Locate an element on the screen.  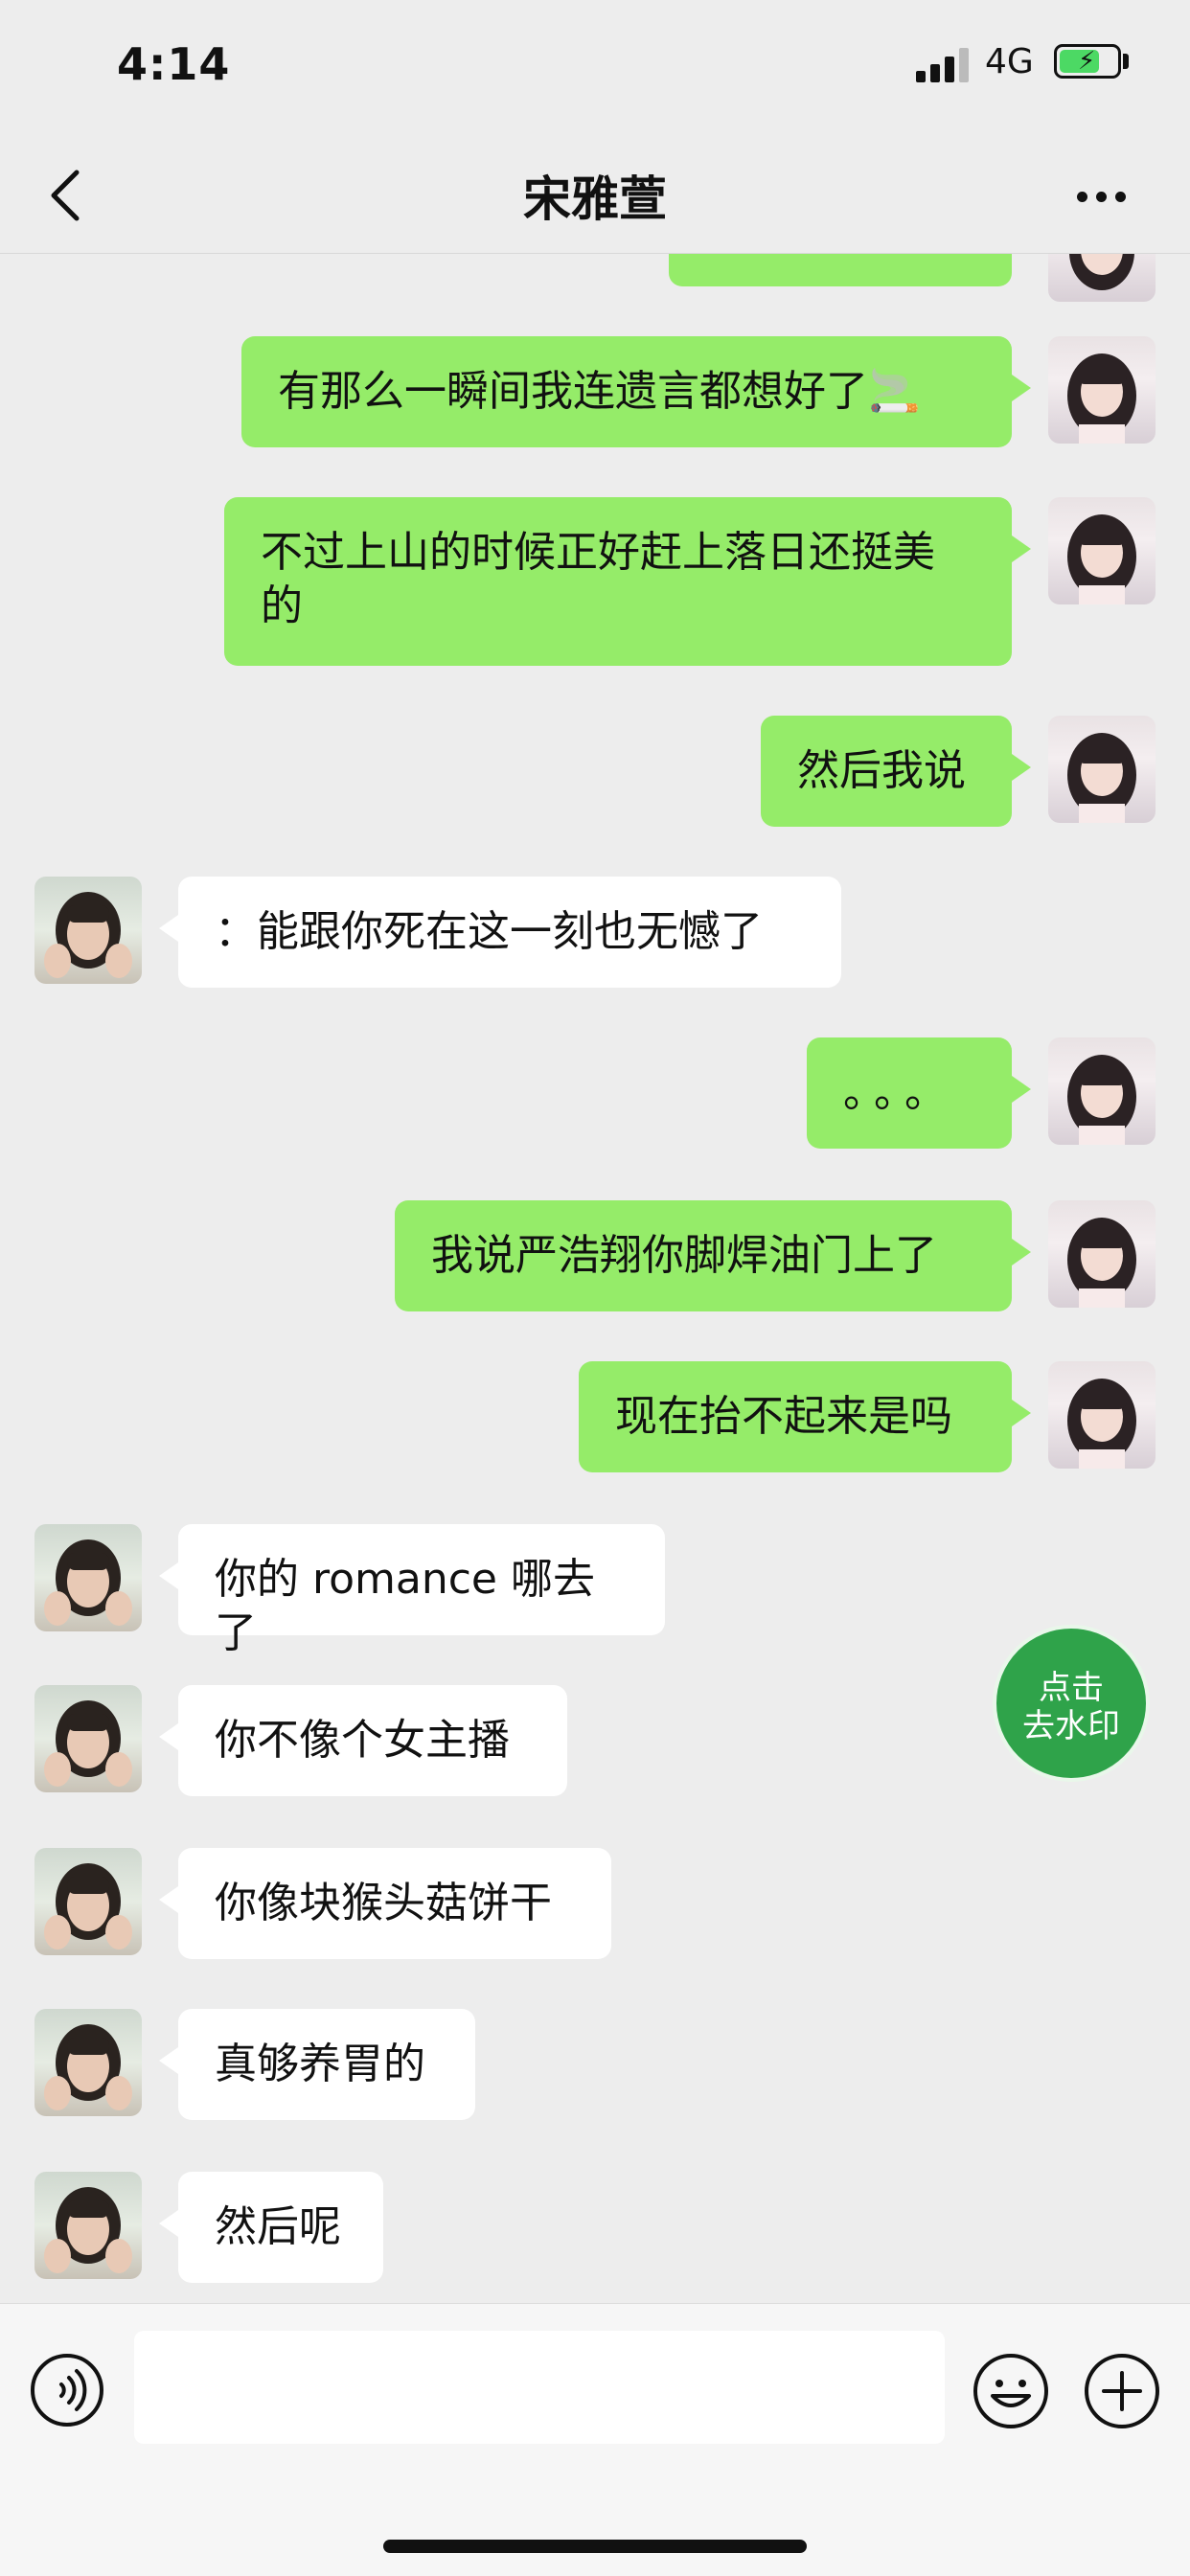
message-text: 然后我说 is located at coordinates (882, 770).